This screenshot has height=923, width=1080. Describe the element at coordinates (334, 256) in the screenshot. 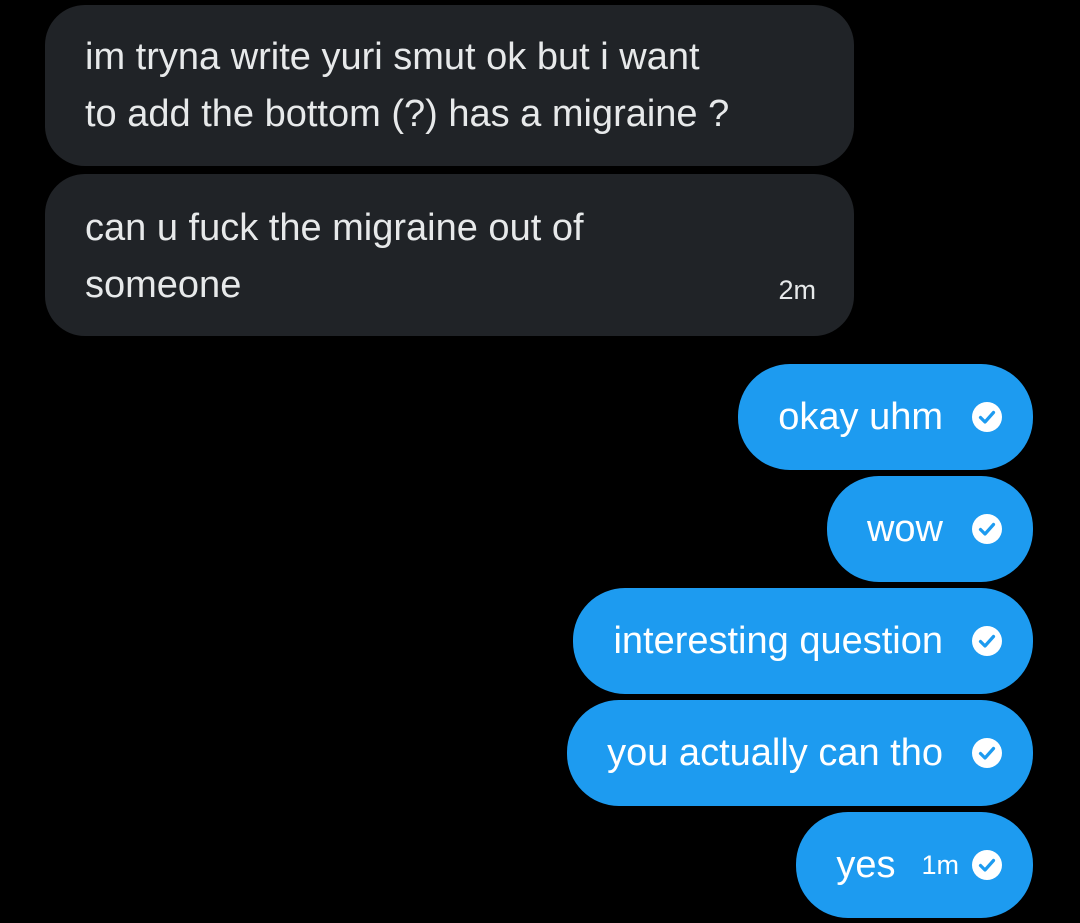

I see `message-text: can u fuck the migraine out of someone` at that location.